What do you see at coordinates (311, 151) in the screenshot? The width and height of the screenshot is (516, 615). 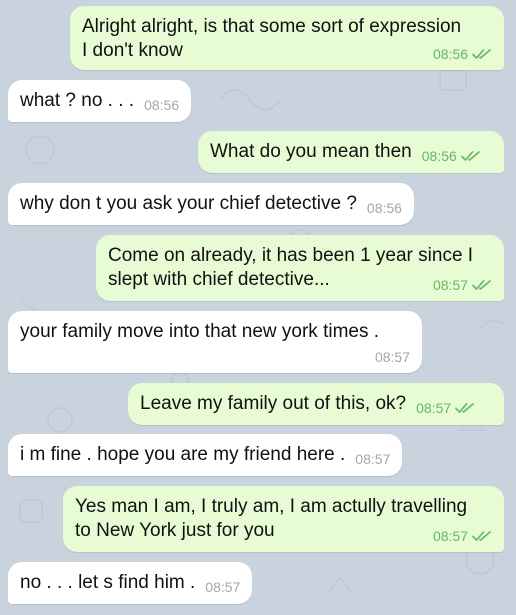 I see `message-text: What do you mean then` at bounding box center [311, 151].